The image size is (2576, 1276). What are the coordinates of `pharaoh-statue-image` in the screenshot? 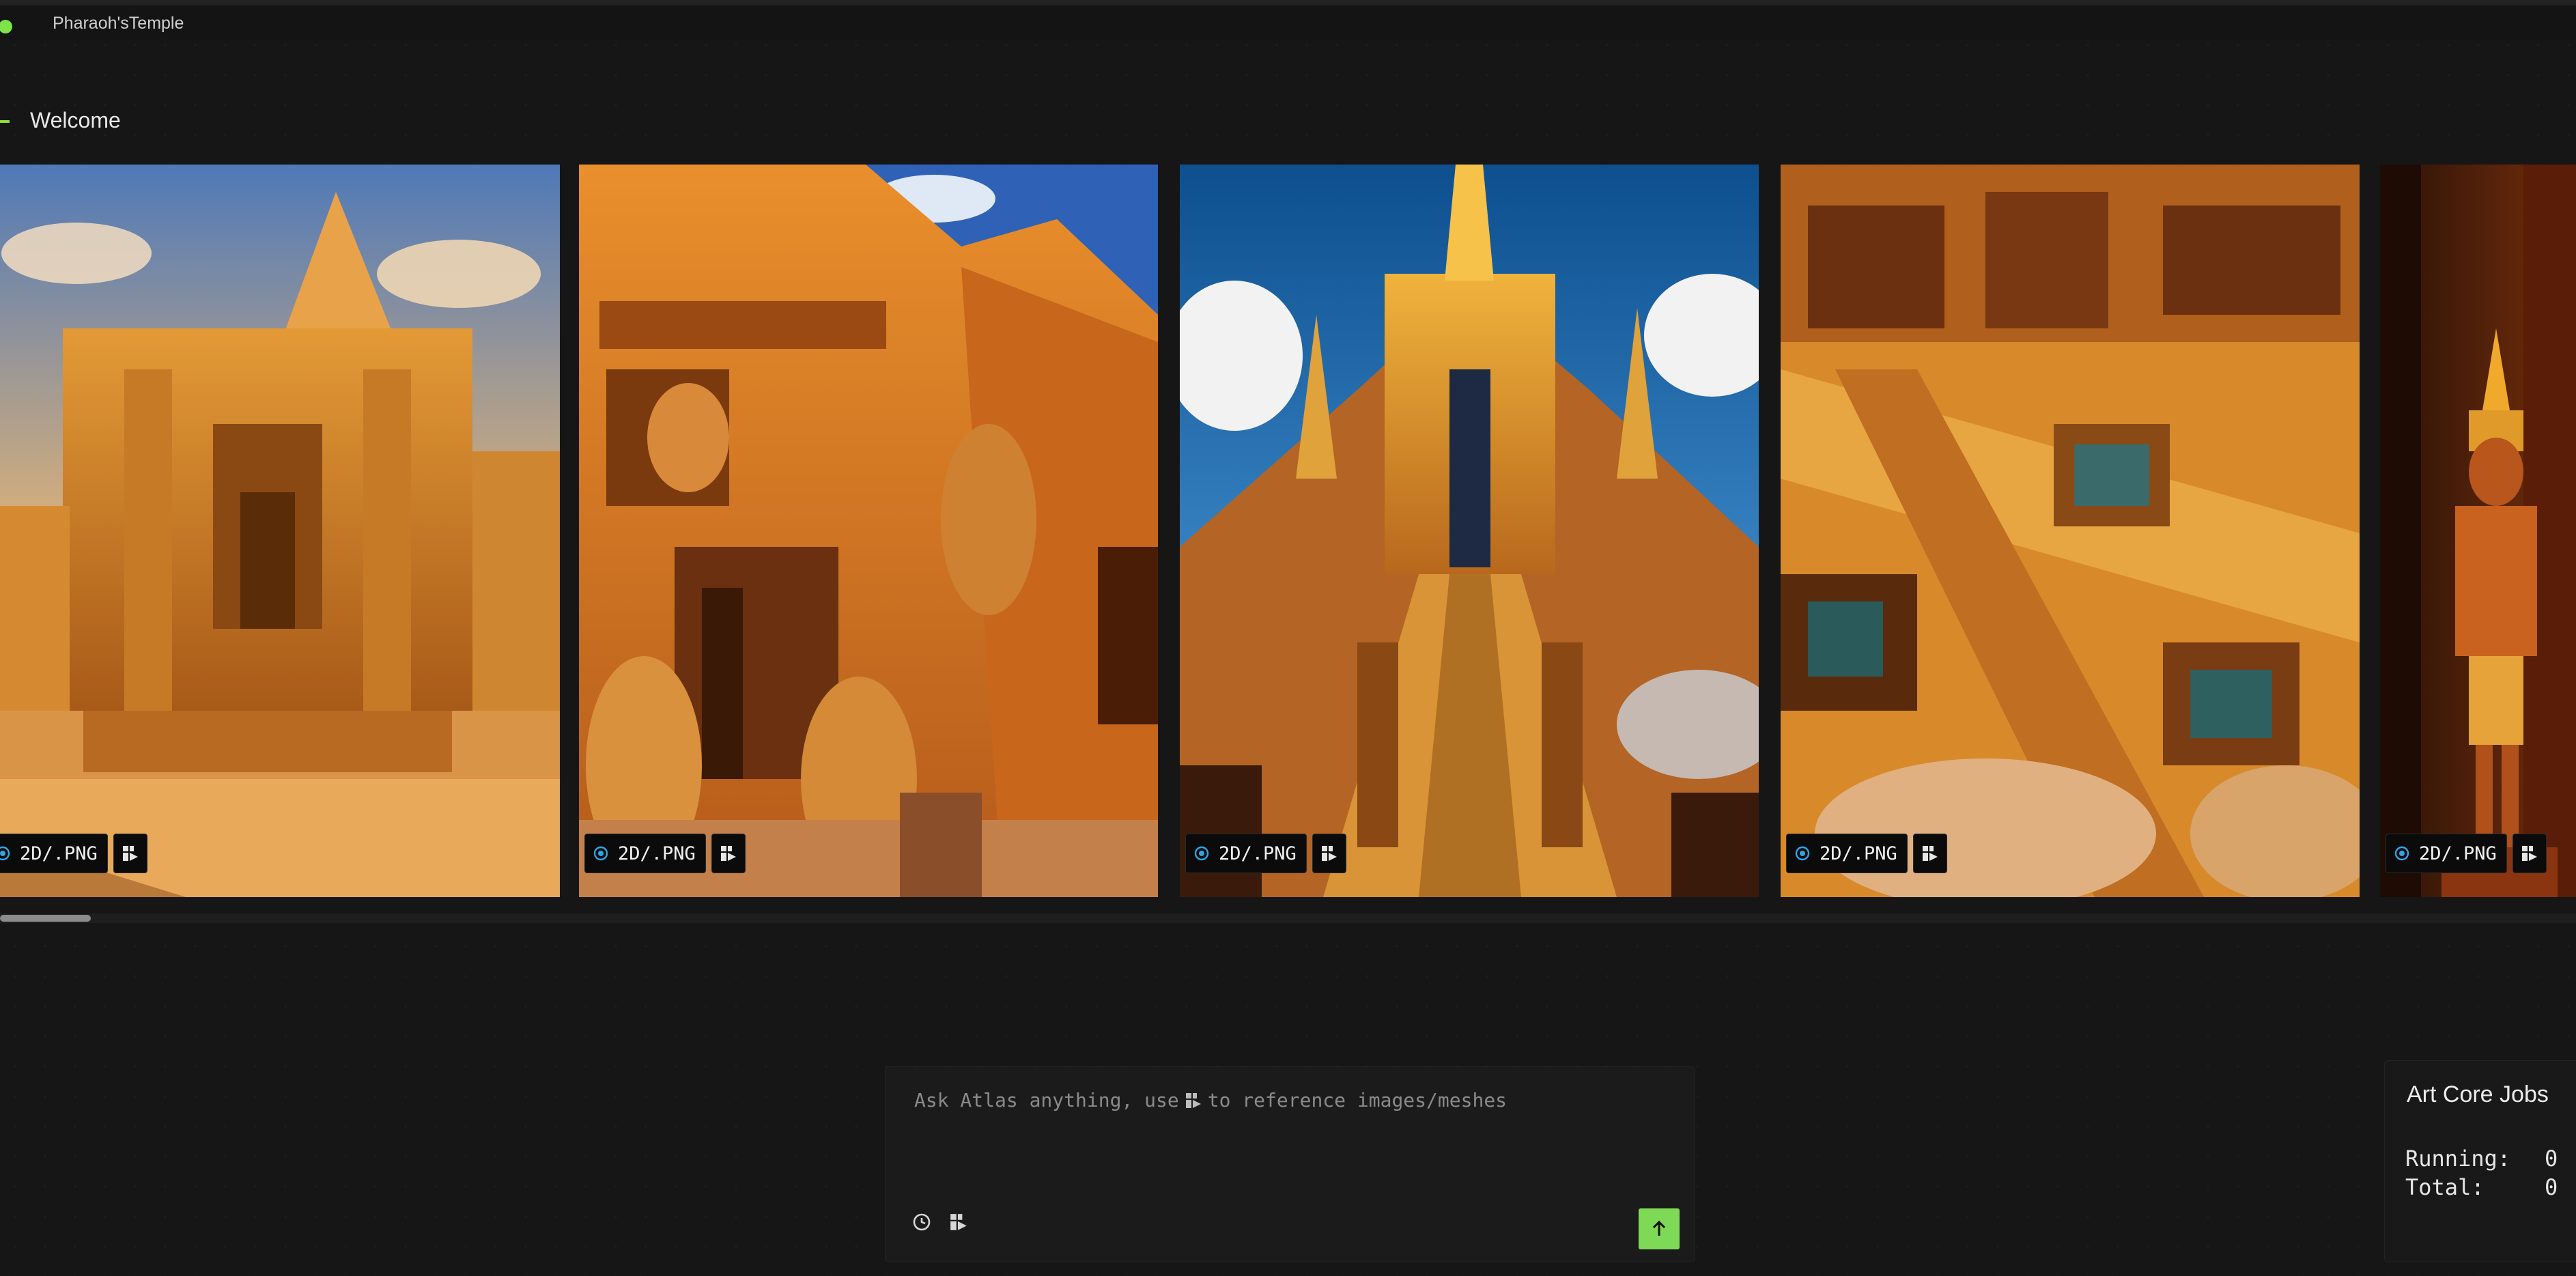 It's located at (2478, 531).